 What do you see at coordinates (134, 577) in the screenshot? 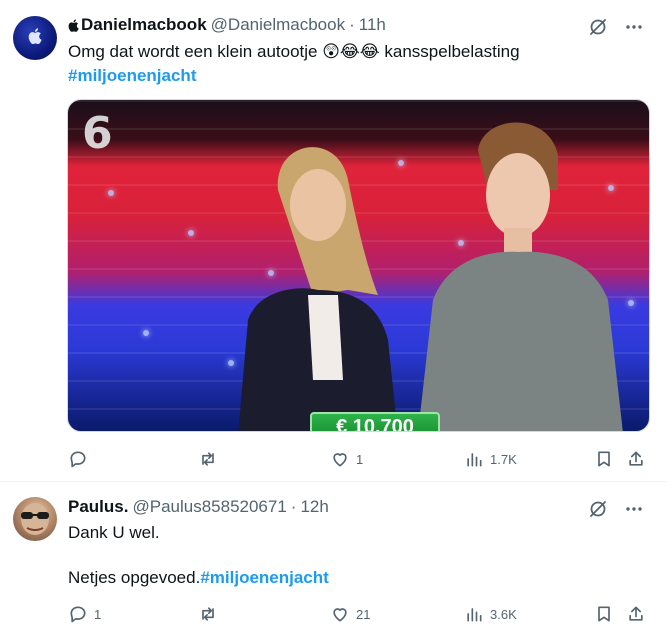
I see `tweet-text-segment: Netjes opgevoed.` at bounding box center [134, 577].